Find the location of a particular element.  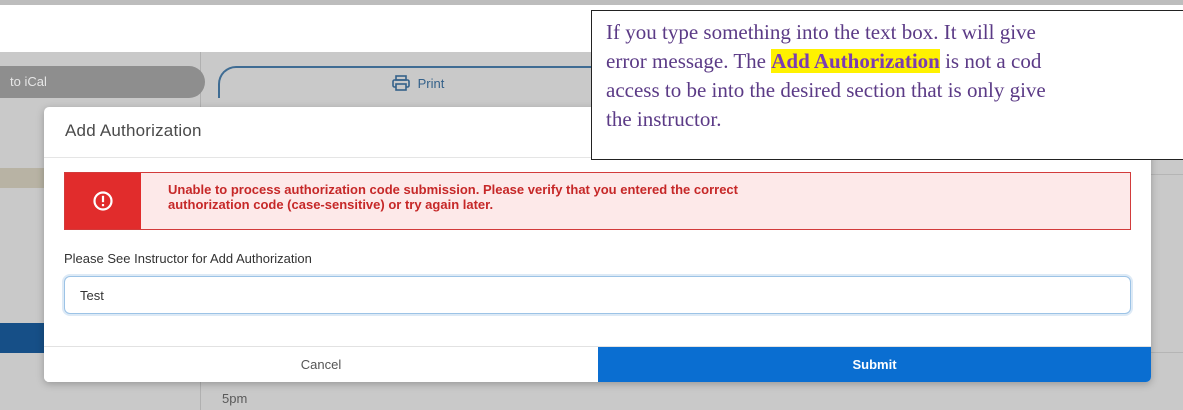

print-label: Print is located at coordinates (431, 83).